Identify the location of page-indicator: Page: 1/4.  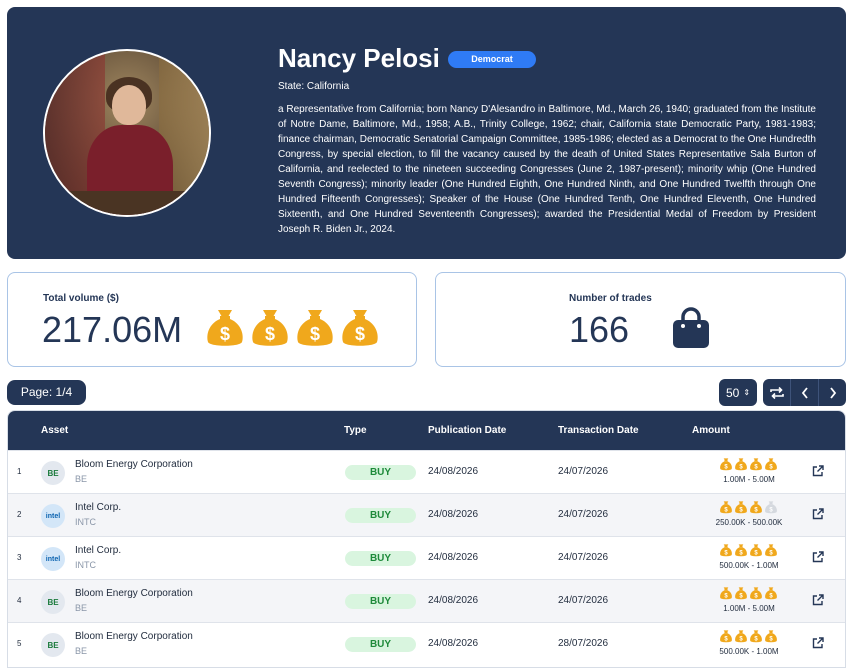
(46, 392).